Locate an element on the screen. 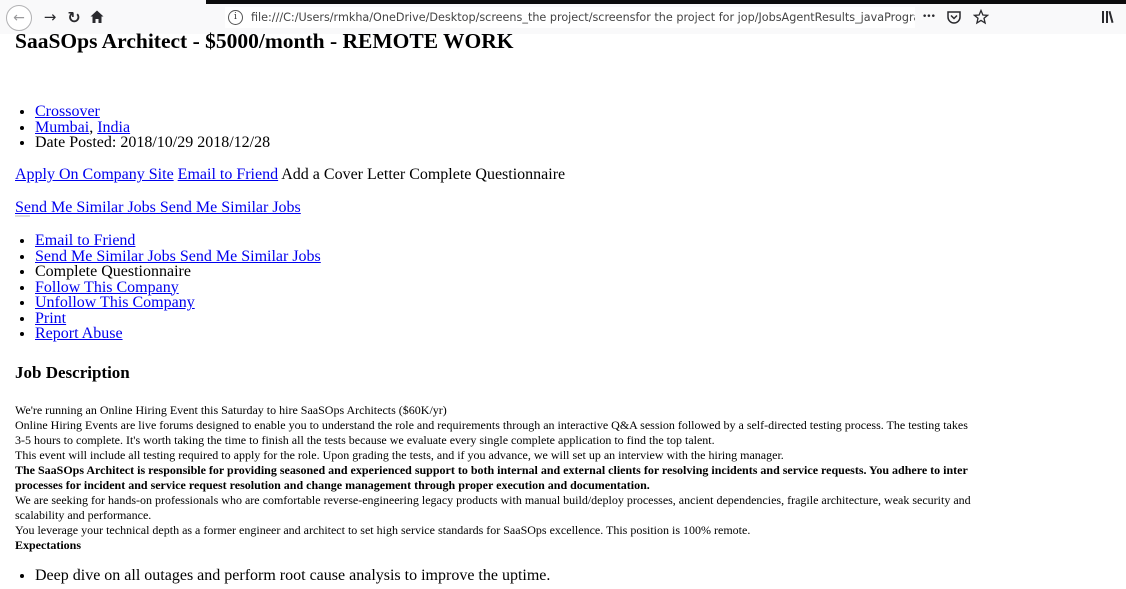 Image resolution: width=1126 pixels, height=589 pixels. page-actions: ••• is located at coordinates (955, 17).